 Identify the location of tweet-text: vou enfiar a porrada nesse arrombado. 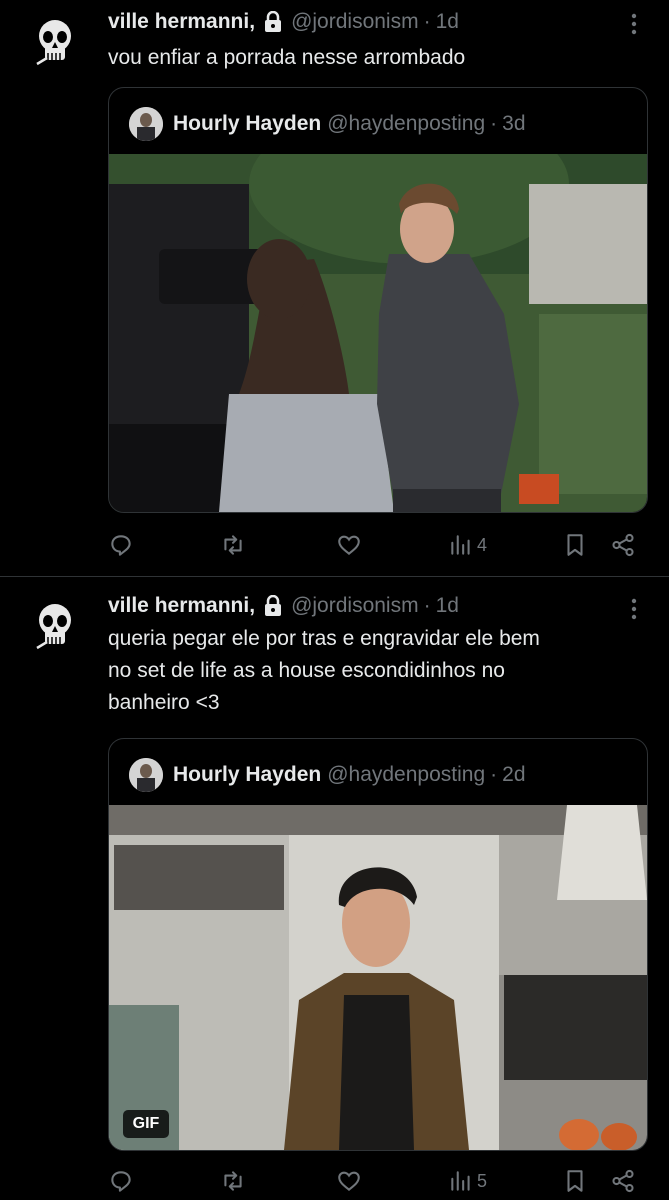
(287, 57).